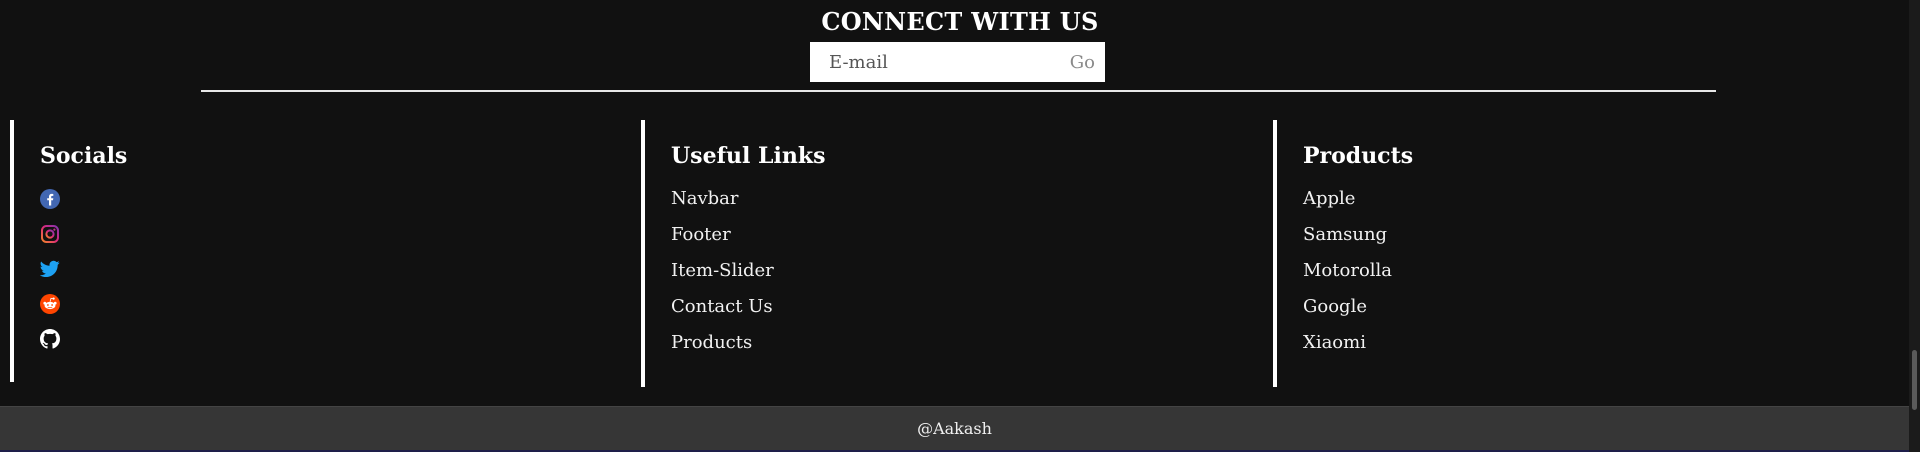 This screenshot has width=1920, height=452. I want to click on list-item: Item-Slider, so click(966, 271).